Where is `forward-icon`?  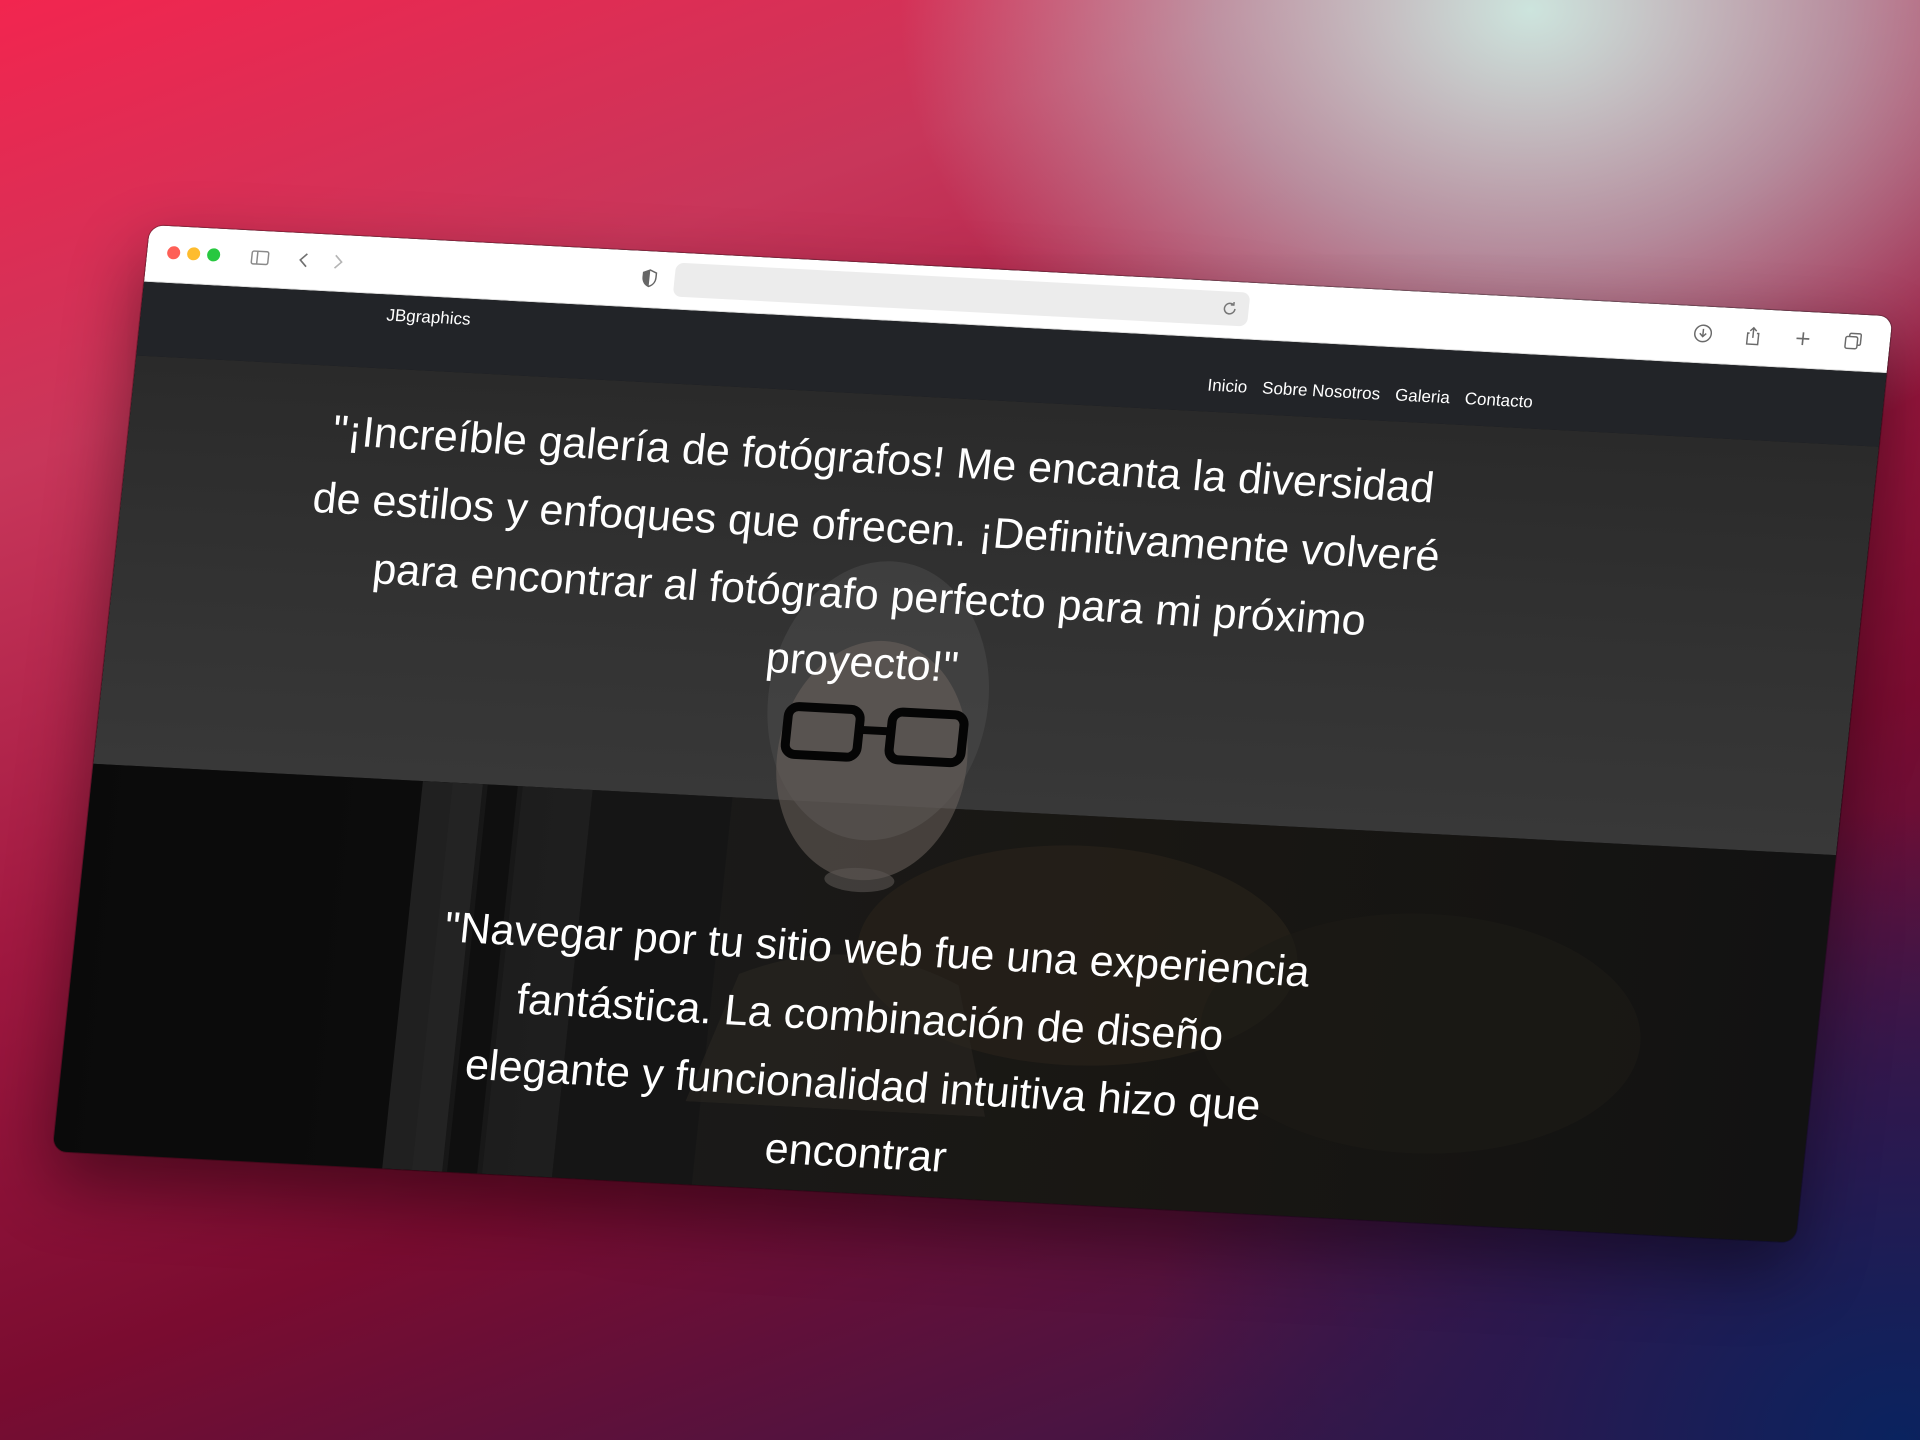
forward-icon is located at coordinates (338, 261).